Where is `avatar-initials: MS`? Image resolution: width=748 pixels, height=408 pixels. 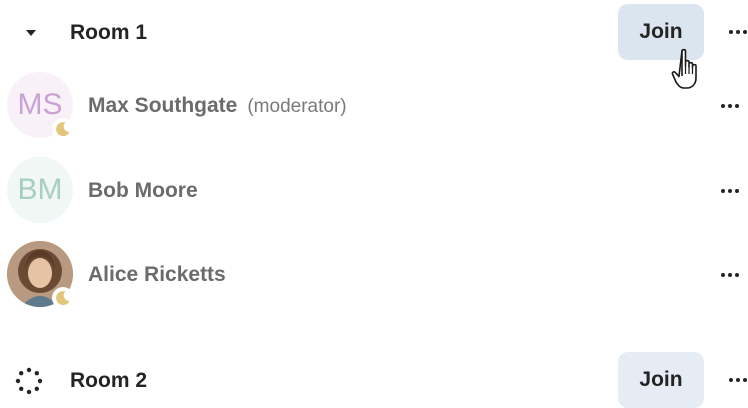
avatar-initials: MS is located at coordinates (40, 104).